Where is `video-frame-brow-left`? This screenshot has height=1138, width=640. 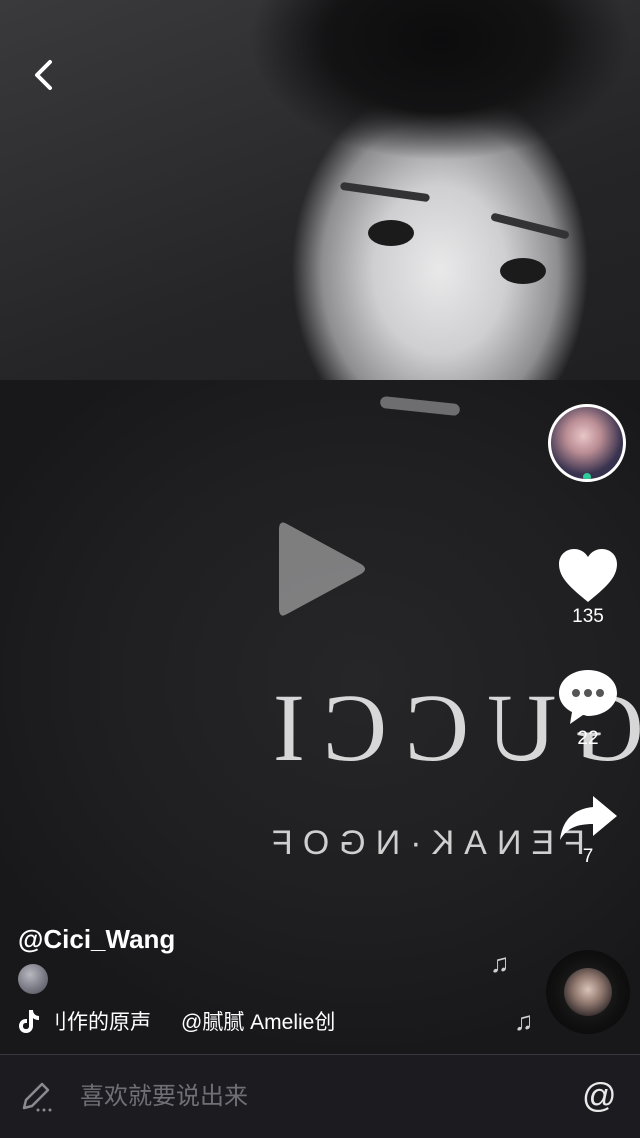 video-frame-brow-left is located at coordinates (385, 192).